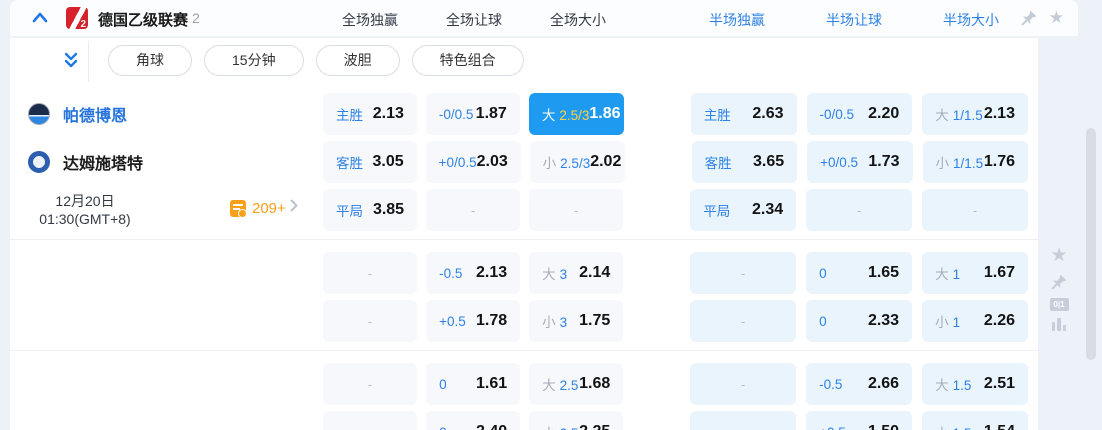 The width and height of the screenshot is (1102, 430). I want to click on odds-cell: 平局 2.34, so click(743, 210).